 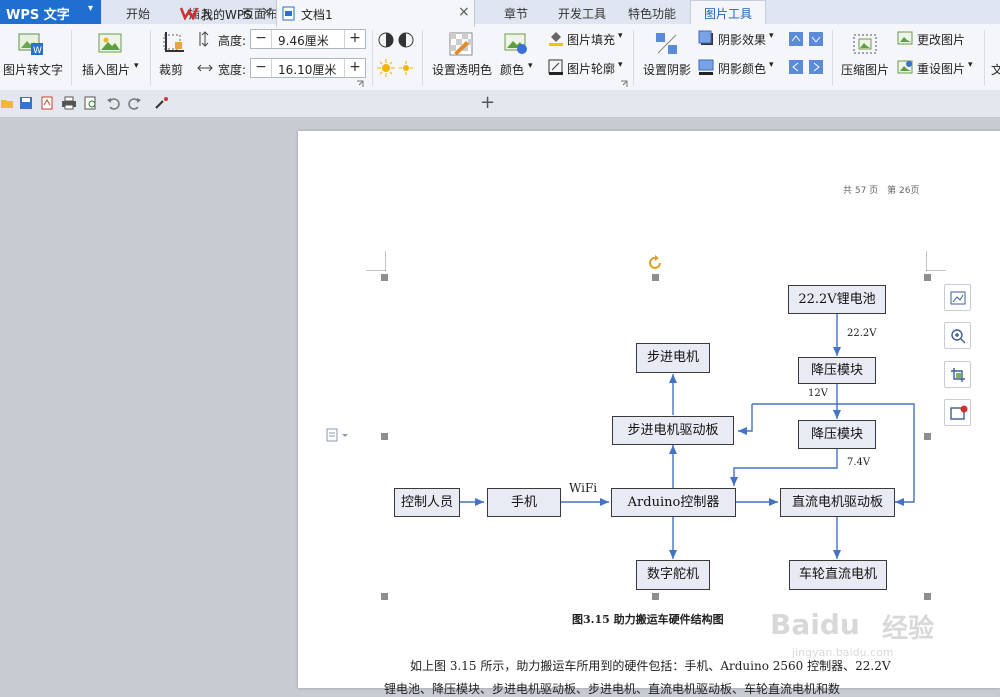 What do you see at coordinates (667, 70) in the screenshot?
I see `set-shadow-label: 设置阴影` at bounding box center [667, 70].